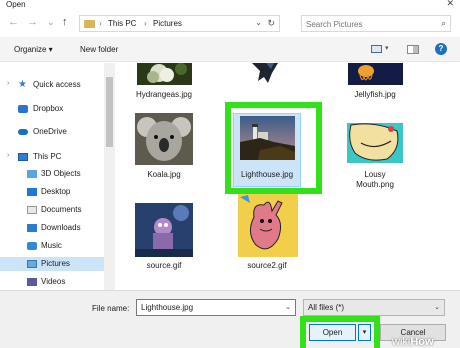  Describe the element at coordinates (23, 157) in the screenshot. I see `computer-icon` at that location.